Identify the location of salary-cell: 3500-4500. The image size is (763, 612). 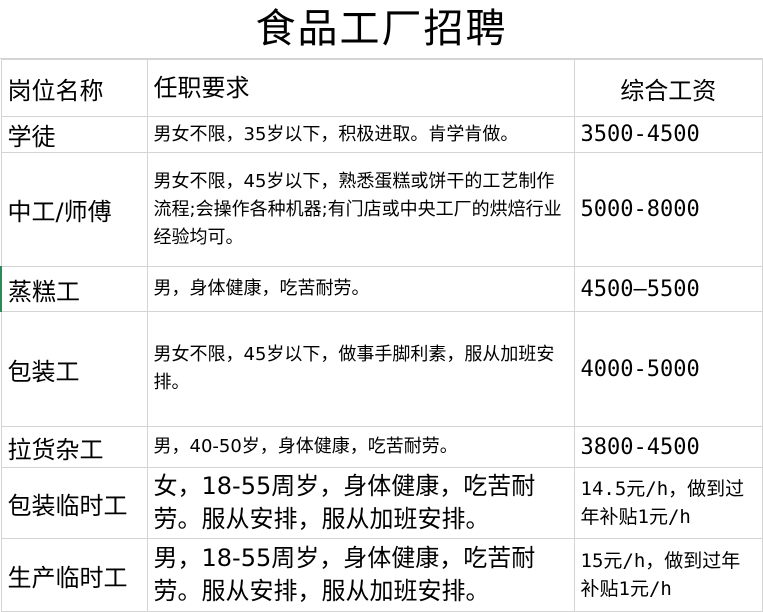
(668, 134).